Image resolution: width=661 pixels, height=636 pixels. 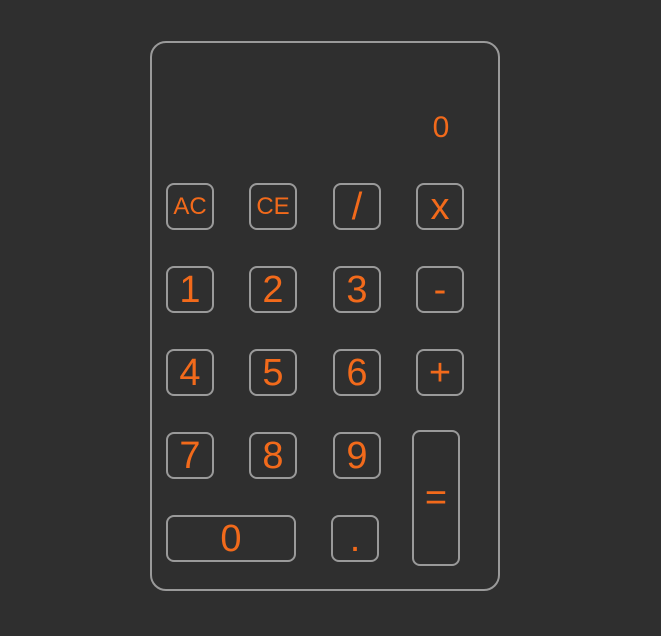 I want to click on digit-2-button: 2, so click(x=273, y=289).